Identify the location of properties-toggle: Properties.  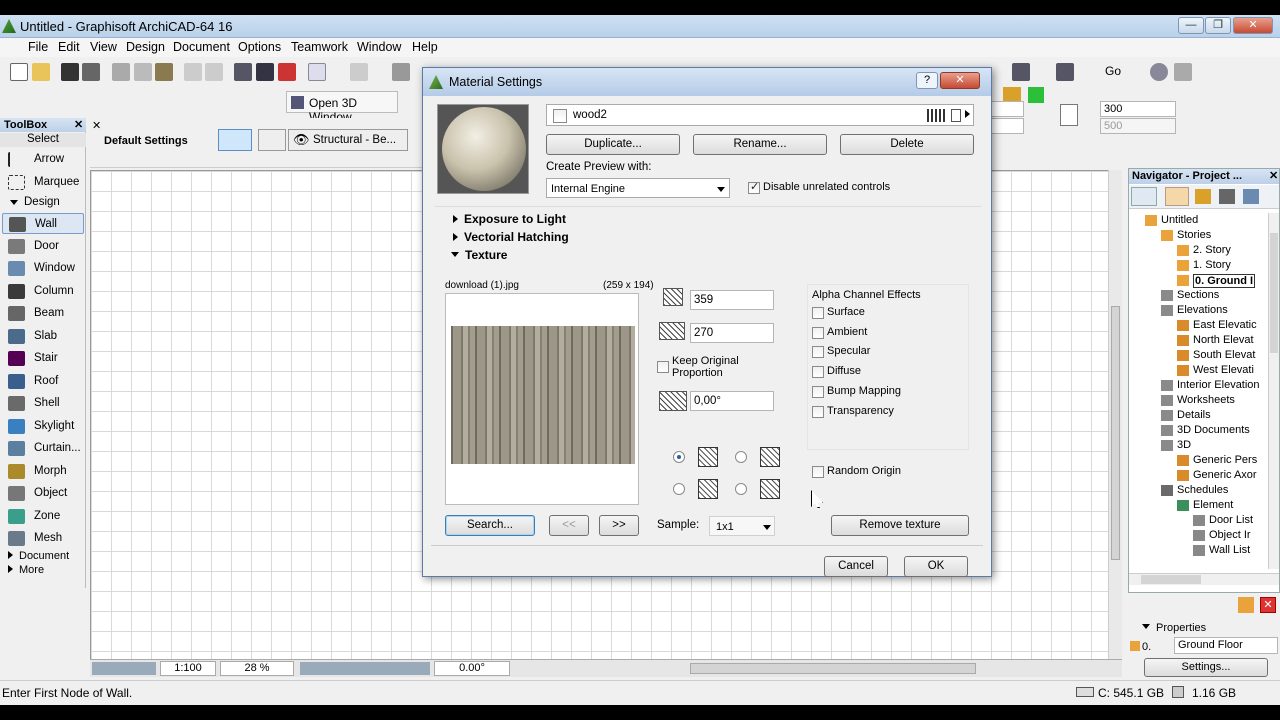
(1174, 628).